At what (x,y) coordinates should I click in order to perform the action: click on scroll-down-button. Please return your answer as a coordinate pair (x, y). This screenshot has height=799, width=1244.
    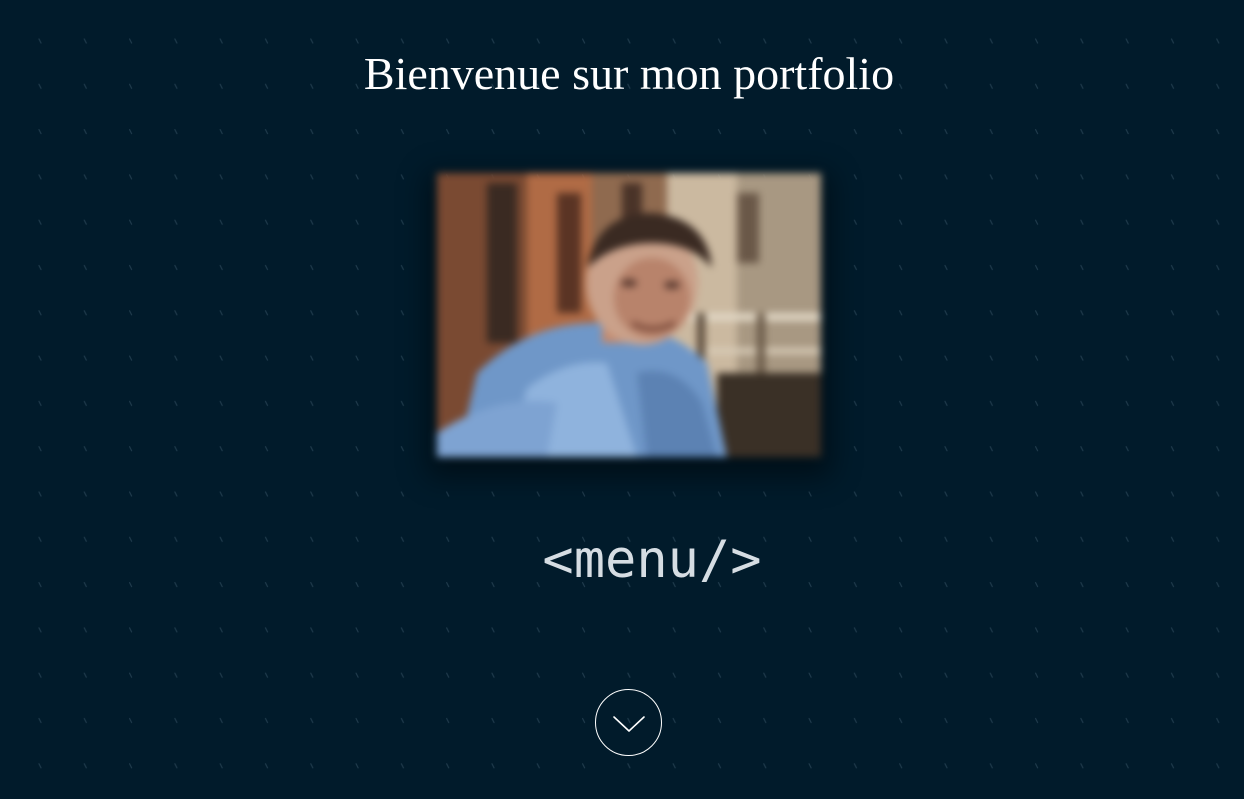
    Looking at the image, I should click on (628, 722).